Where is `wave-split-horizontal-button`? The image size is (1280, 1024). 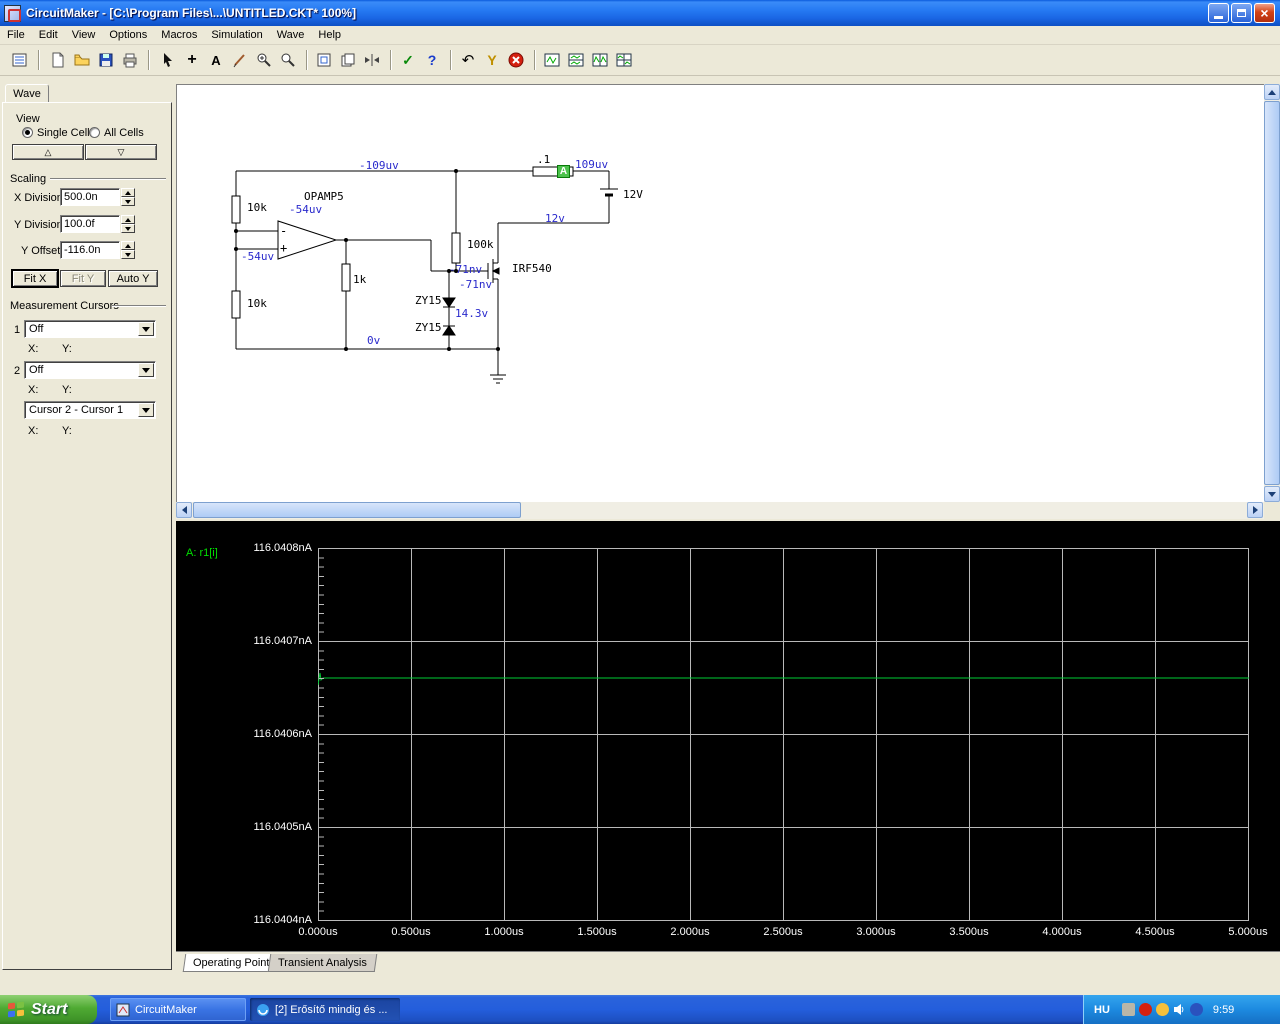 wave-split-horizontal-button is located at coordinates (576, 60).